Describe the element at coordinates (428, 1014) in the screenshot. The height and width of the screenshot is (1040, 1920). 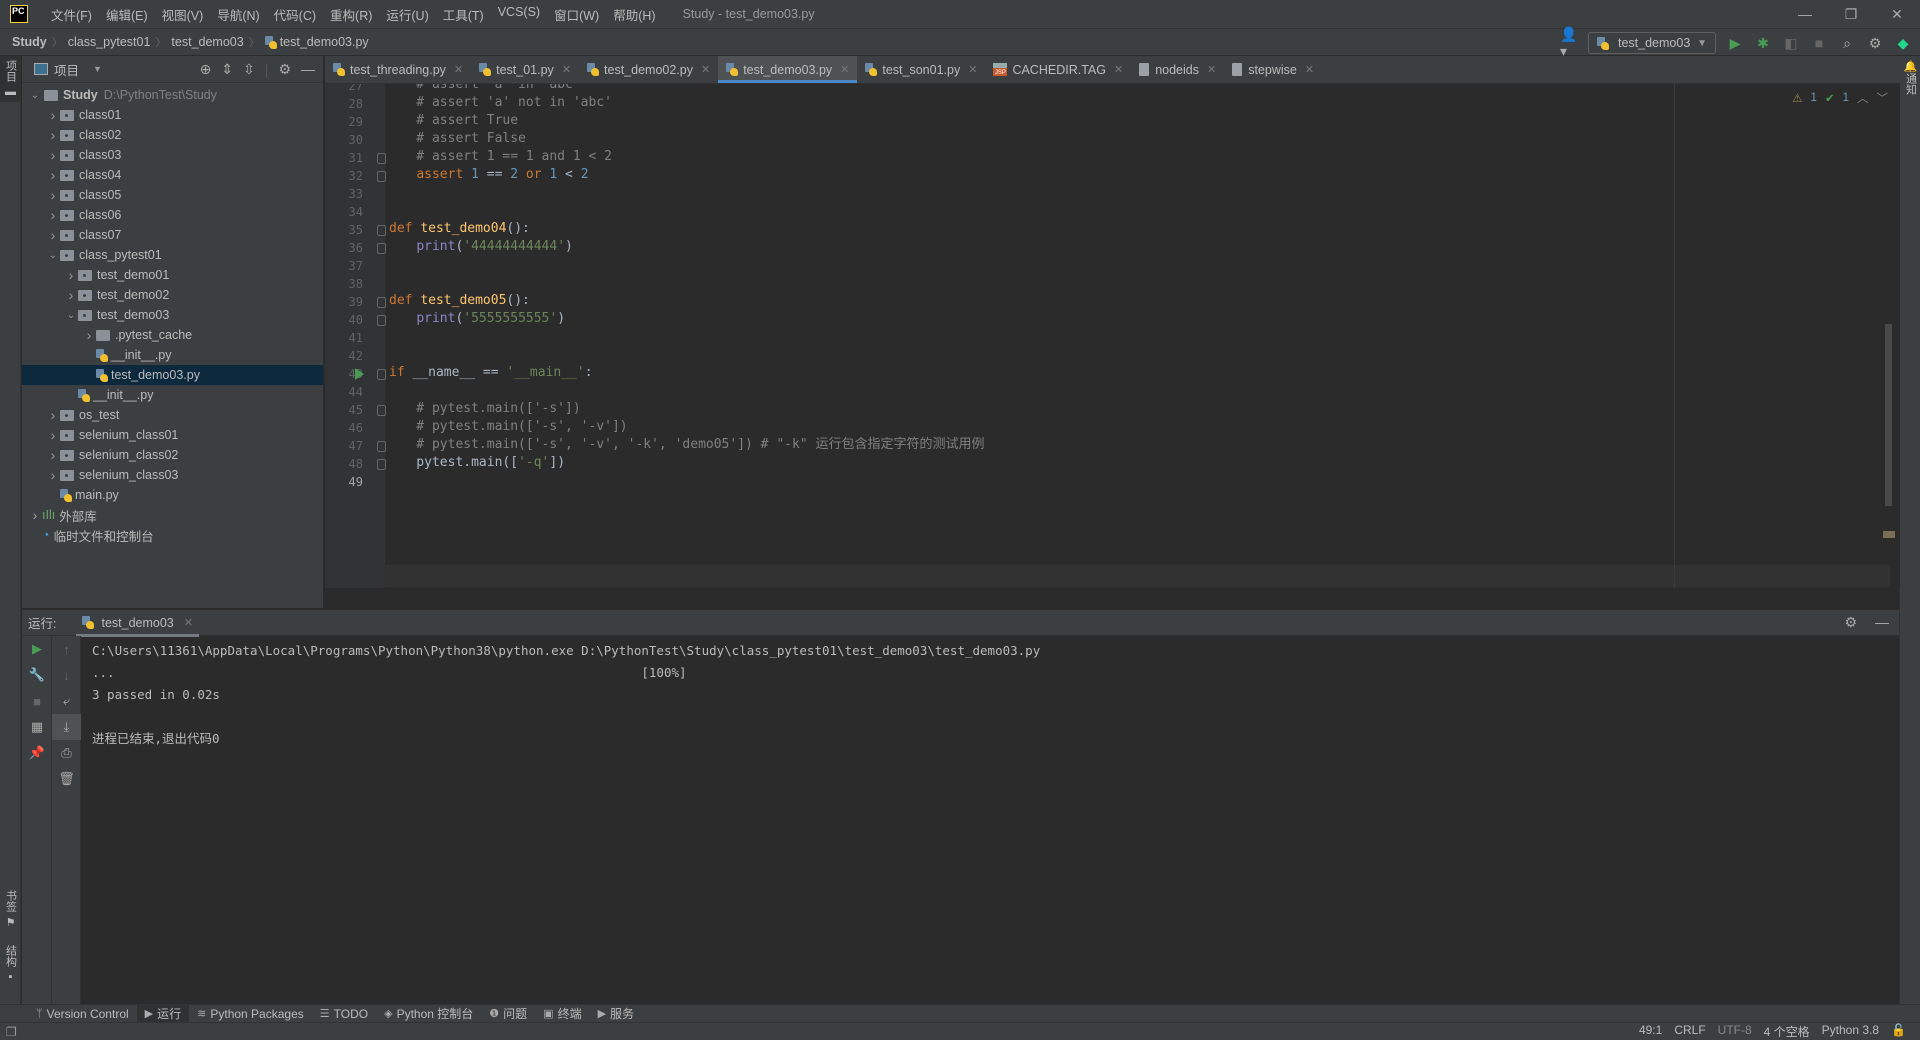
I see `bottom-tab: ◈ Python 控制台` at that location.